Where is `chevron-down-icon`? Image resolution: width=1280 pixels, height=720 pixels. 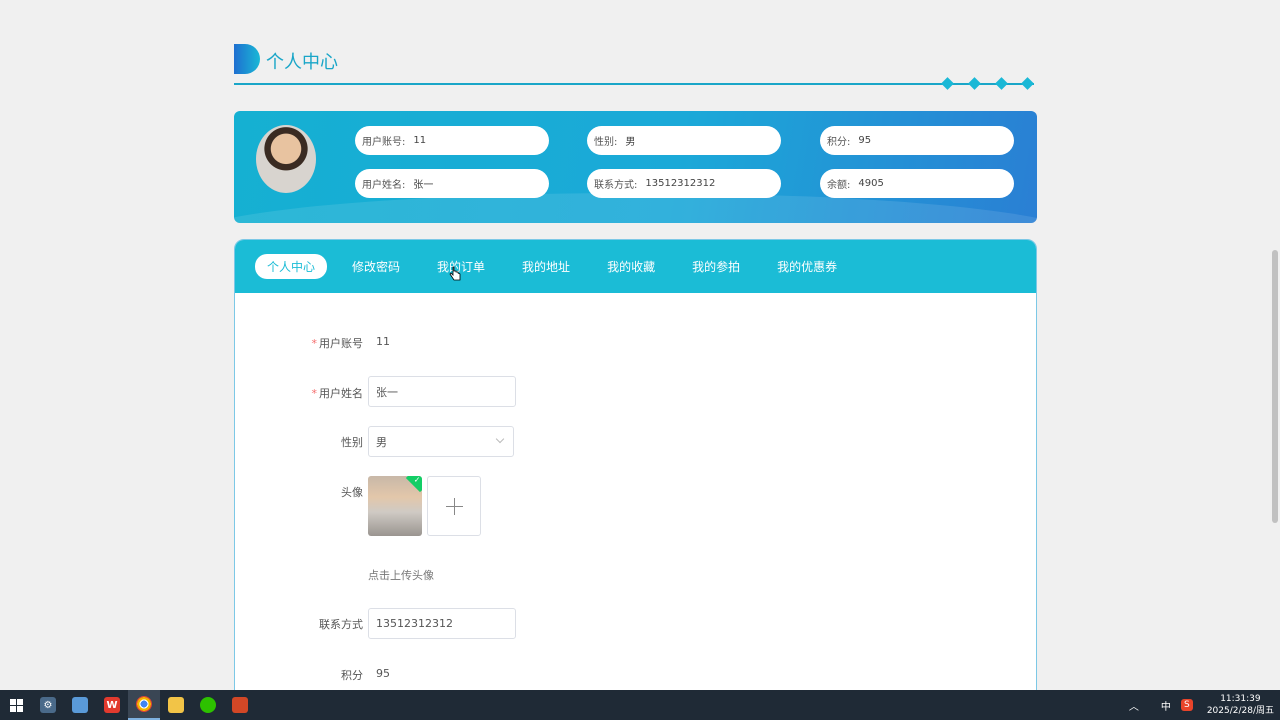
chevron-down-icon is located at coordinates (500, 439).